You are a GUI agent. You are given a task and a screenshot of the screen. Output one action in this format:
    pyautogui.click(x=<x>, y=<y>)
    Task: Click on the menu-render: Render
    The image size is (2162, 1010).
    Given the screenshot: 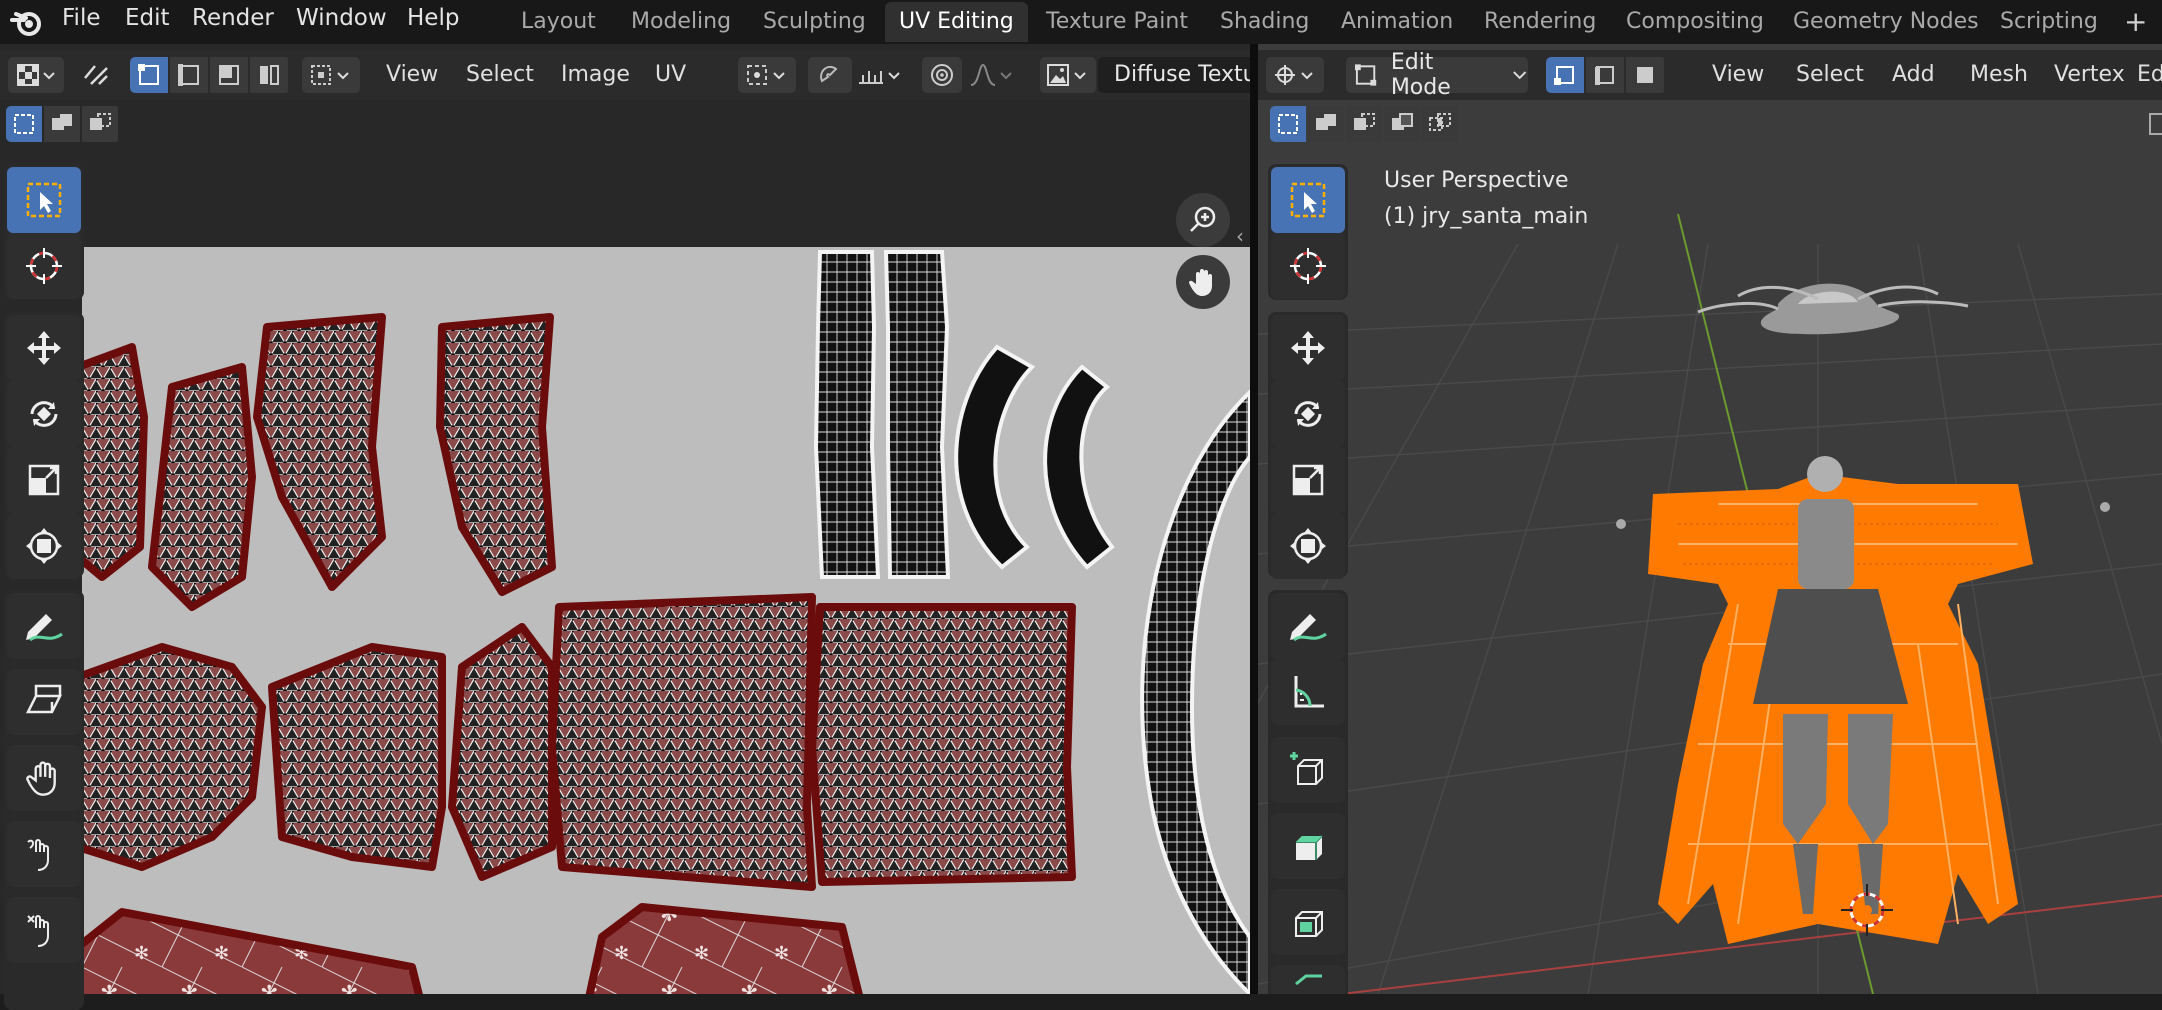 What is the action you would take?
    pyautogui.click(x=233, y=18)
    